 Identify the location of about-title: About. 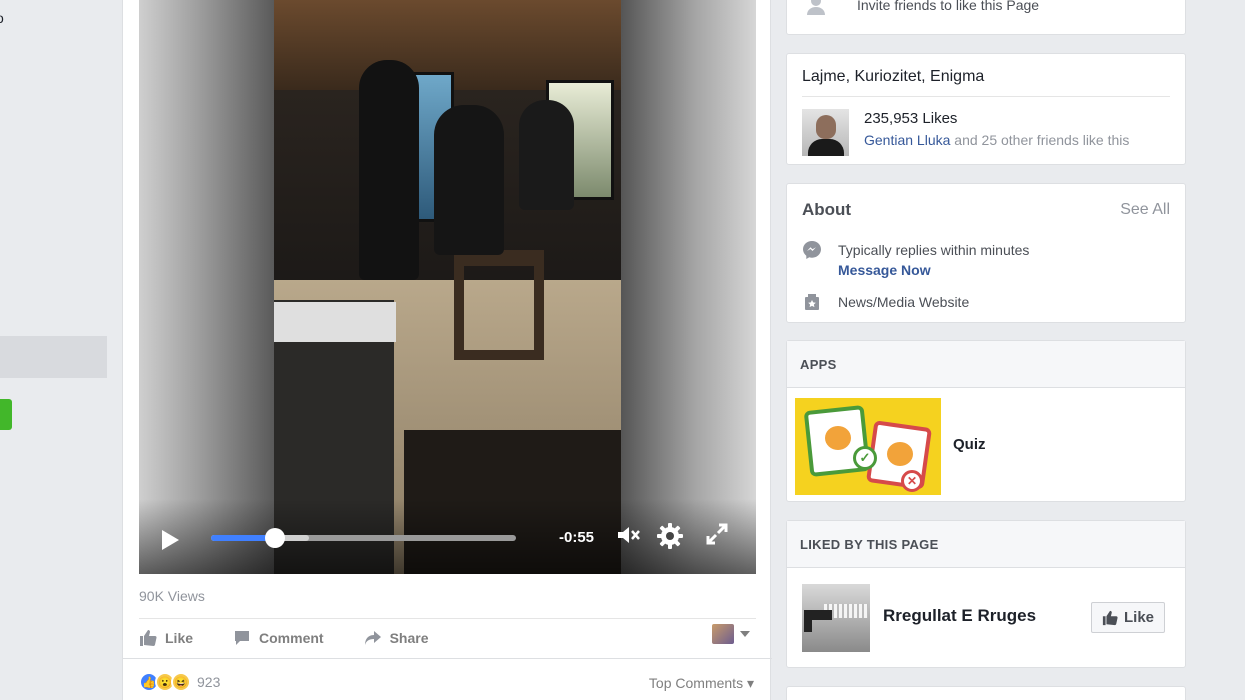
(827, 209).